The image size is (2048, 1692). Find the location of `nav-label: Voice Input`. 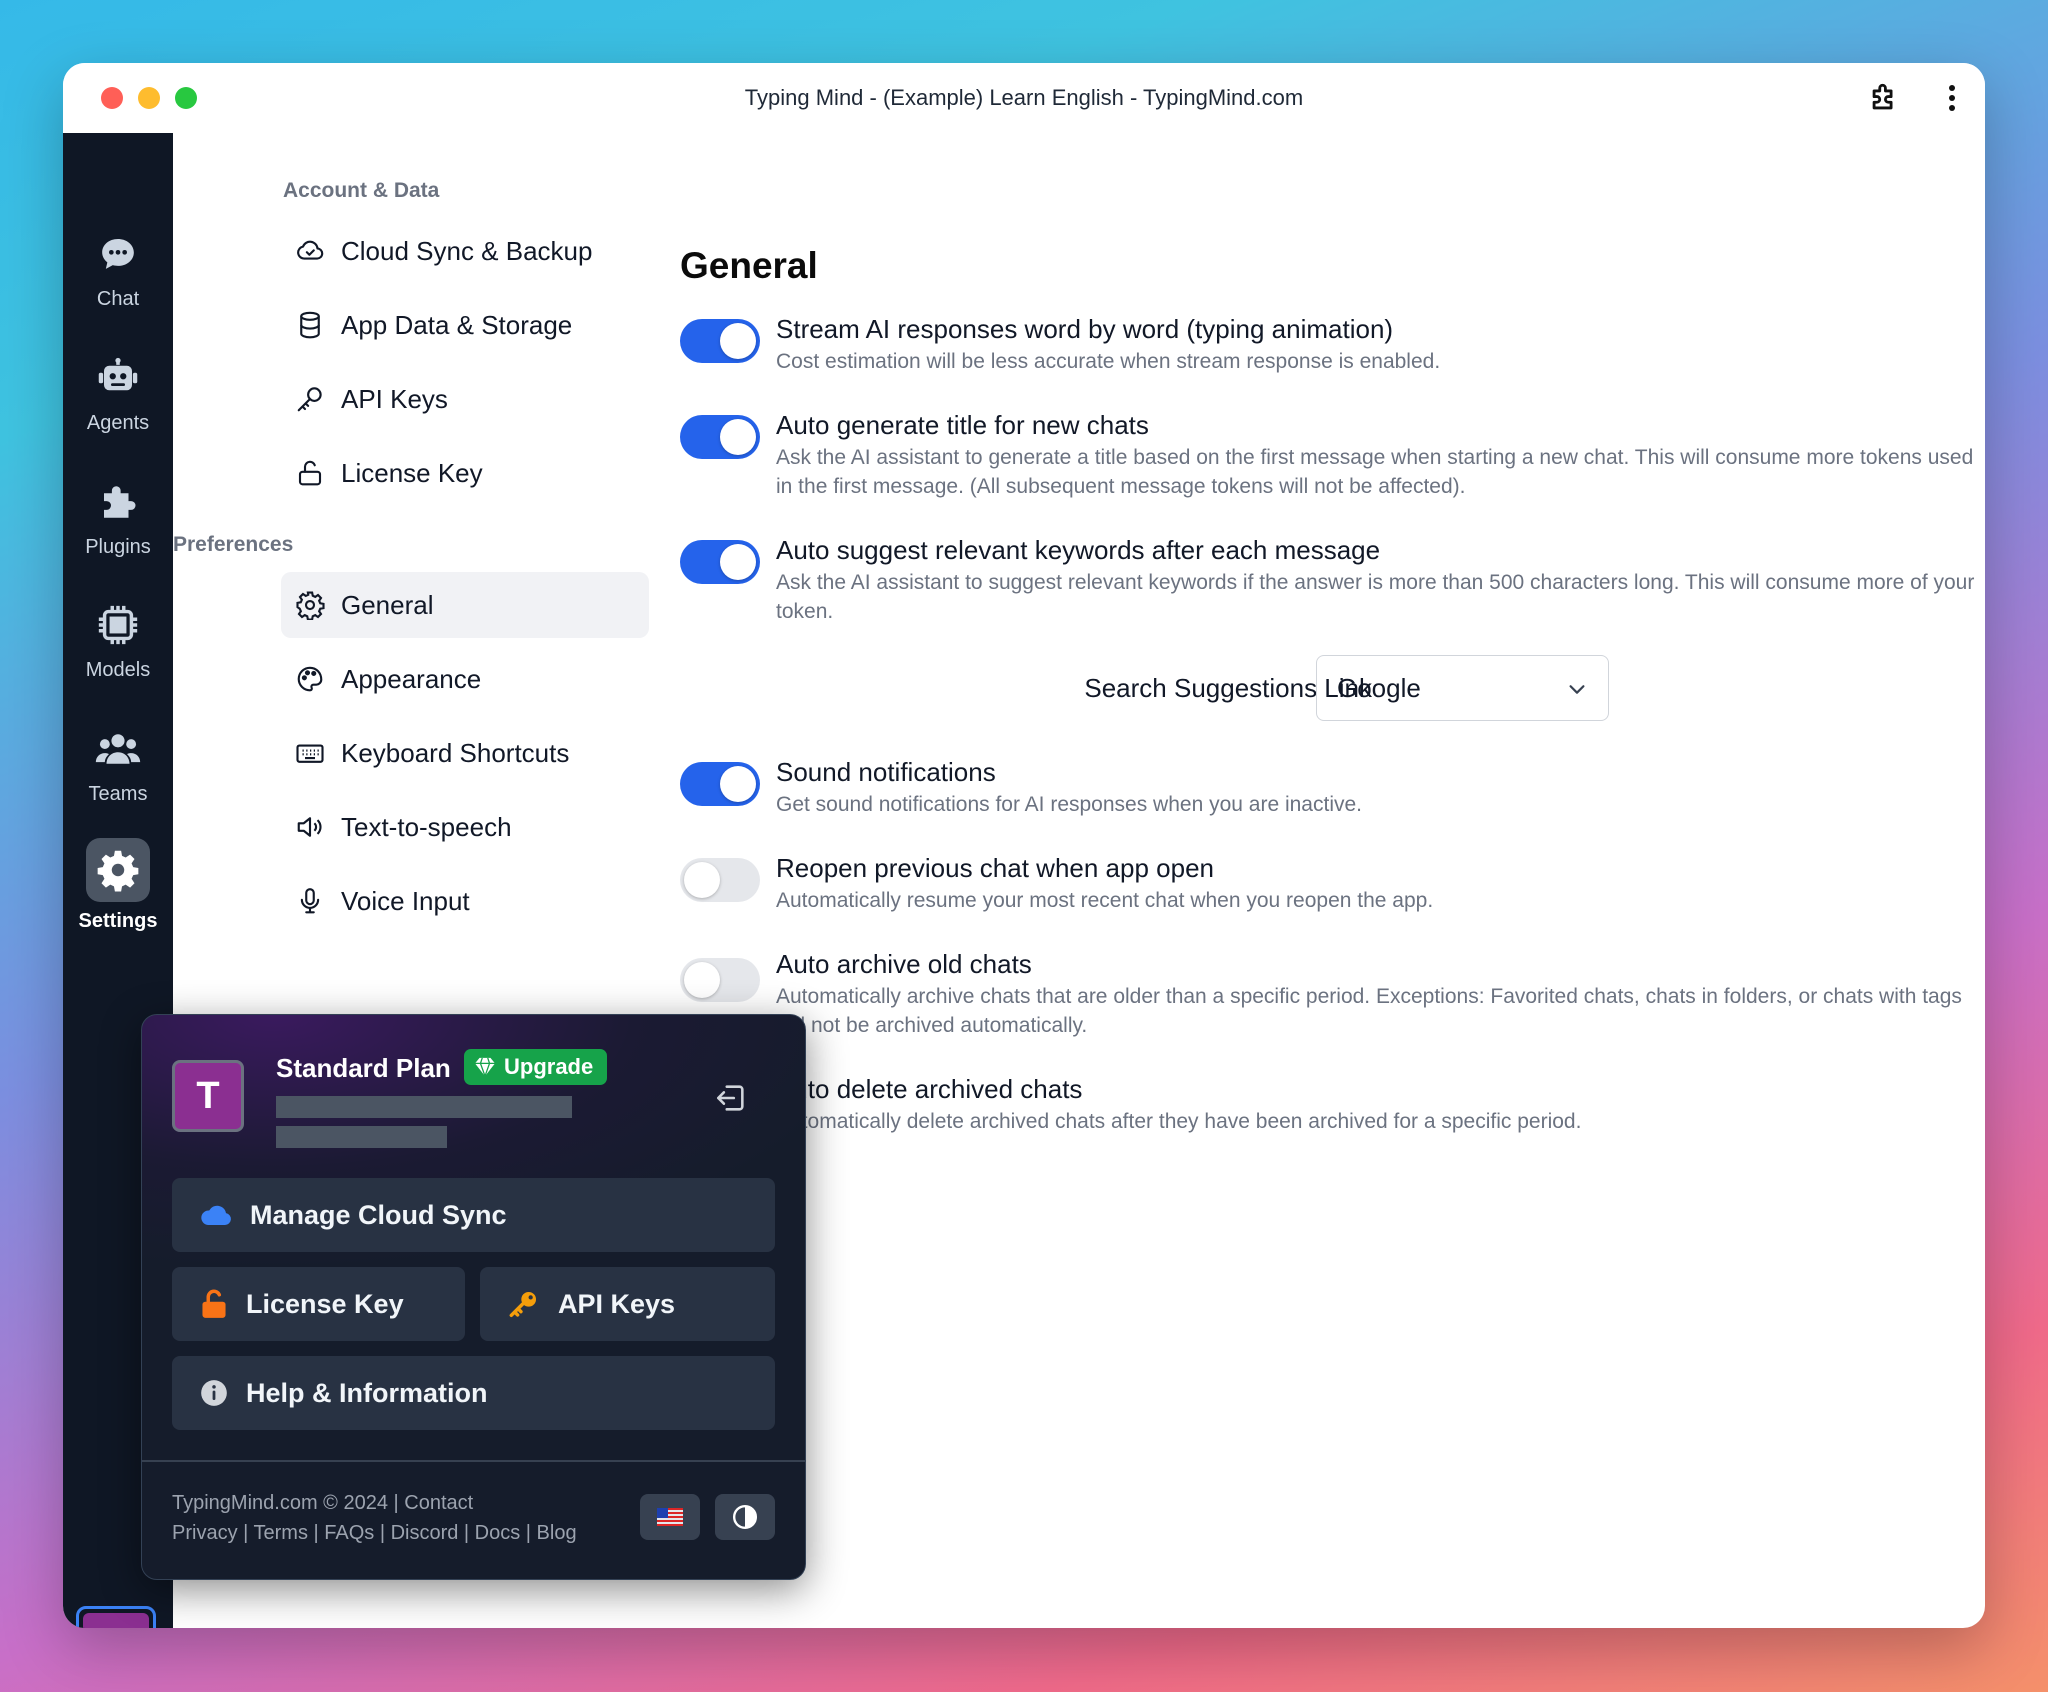

nav-label: Voice Input is located at coordinates (405, 900).